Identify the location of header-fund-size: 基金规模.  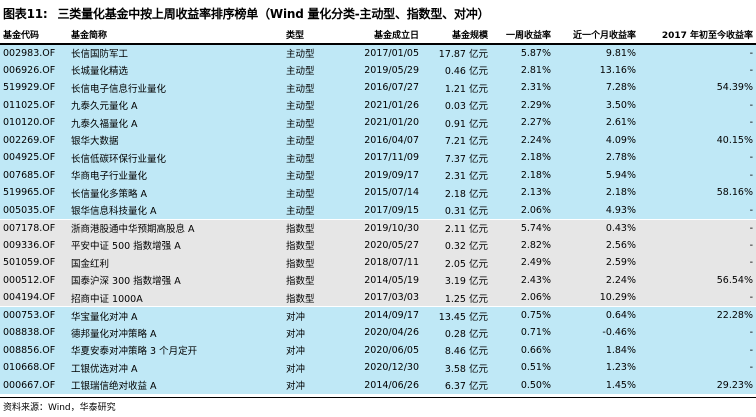
(456, 35).